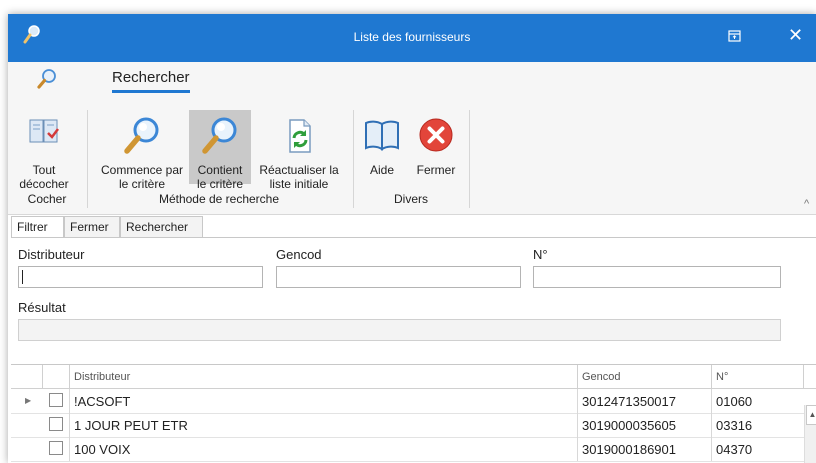 This screenshot has height=463, width=816. What do you see at coordinates (47, 199) in the screenshot?
I see `group-label-check: Cocher` at bounding box center [47, 199].